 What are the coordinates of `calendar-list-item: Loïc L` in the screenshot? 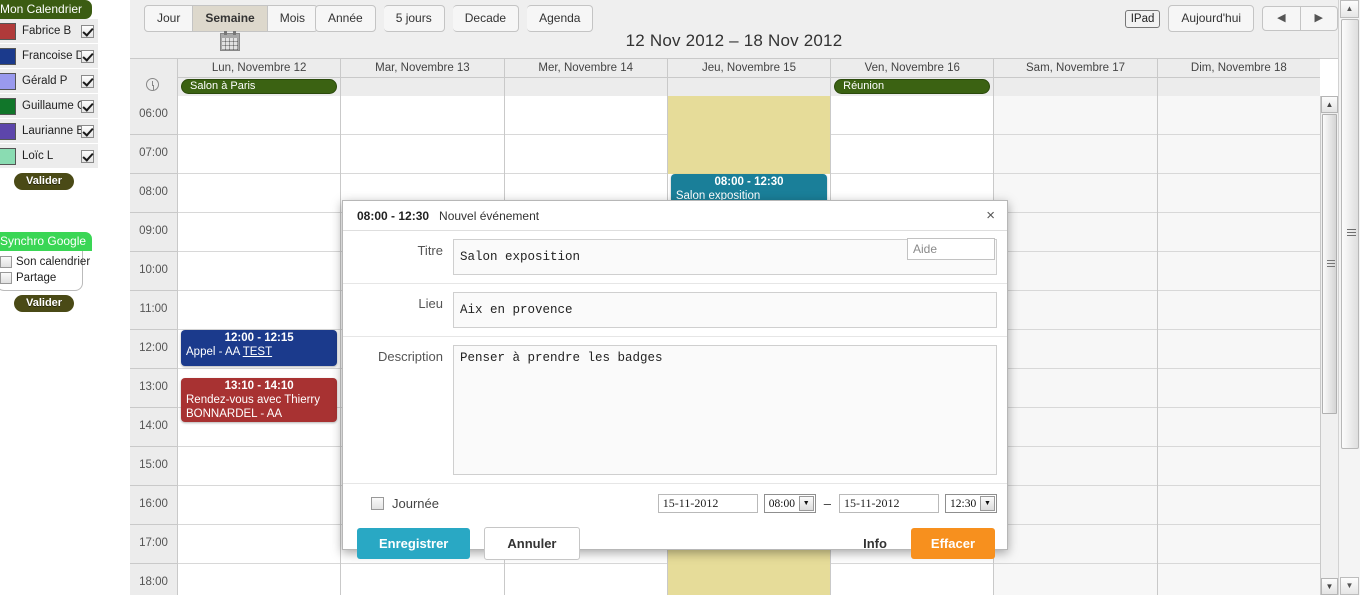 It's located at (49, 156).